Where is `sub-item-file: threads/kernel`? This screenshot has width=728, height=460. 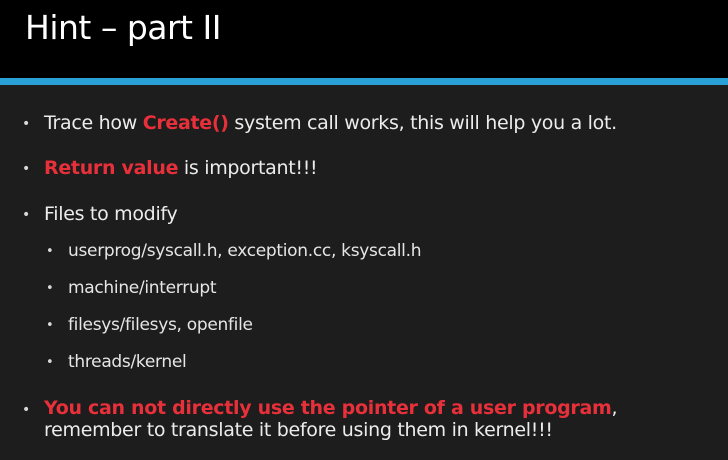
sub-item-file: threads/kernel is located at coordinates (127, 362).